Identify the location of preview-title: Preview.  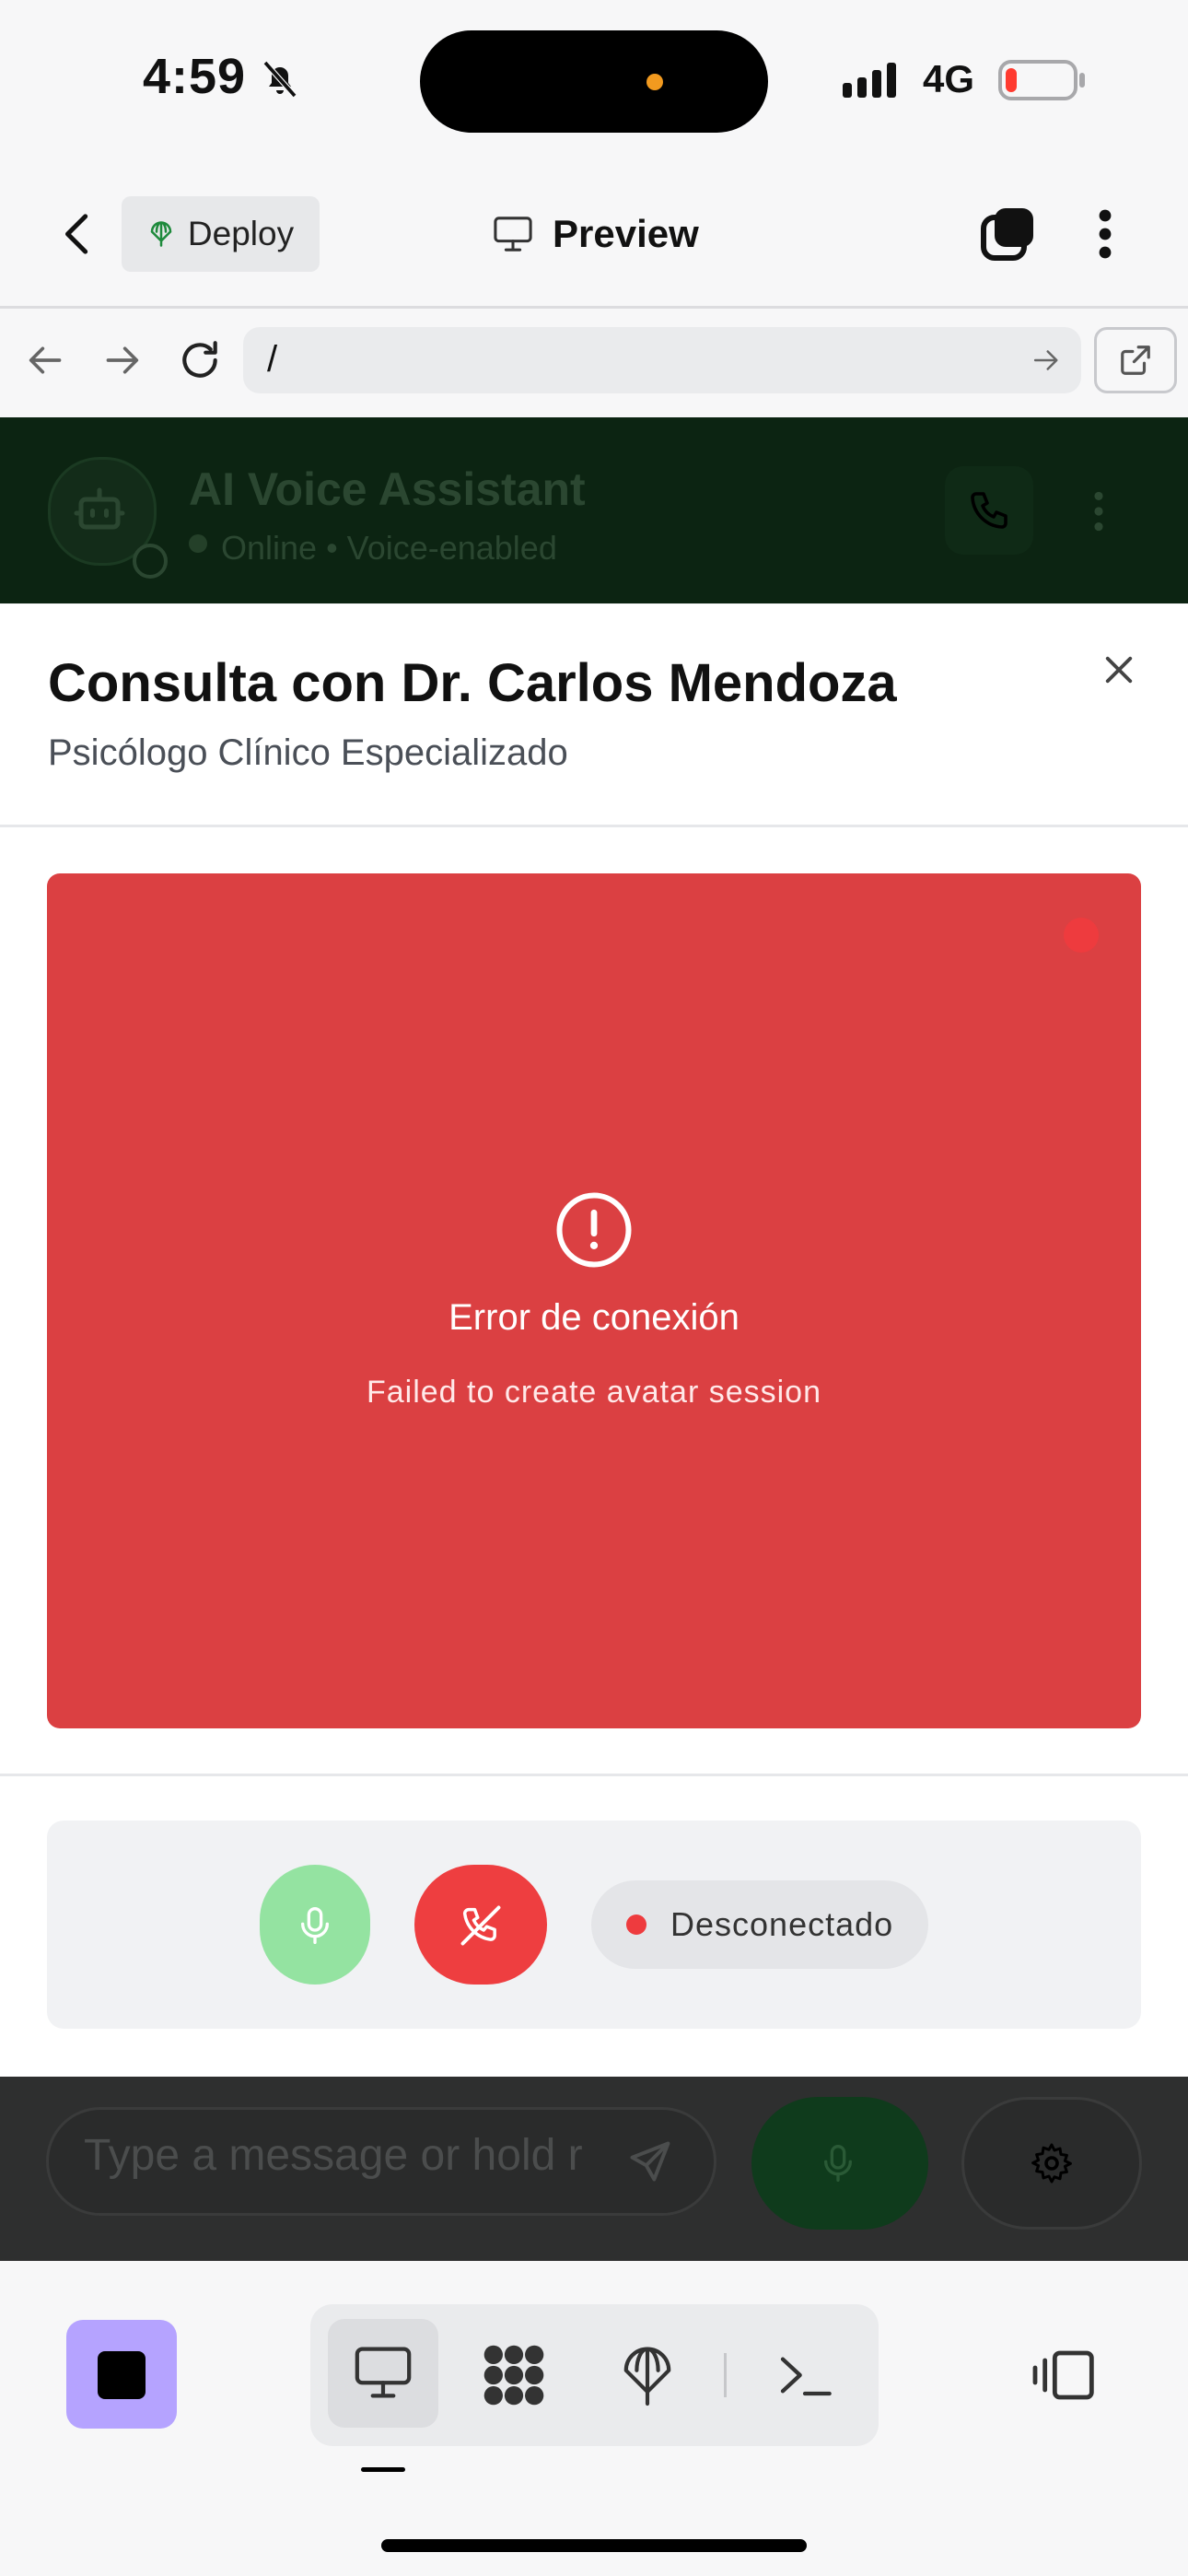
(626, 233).